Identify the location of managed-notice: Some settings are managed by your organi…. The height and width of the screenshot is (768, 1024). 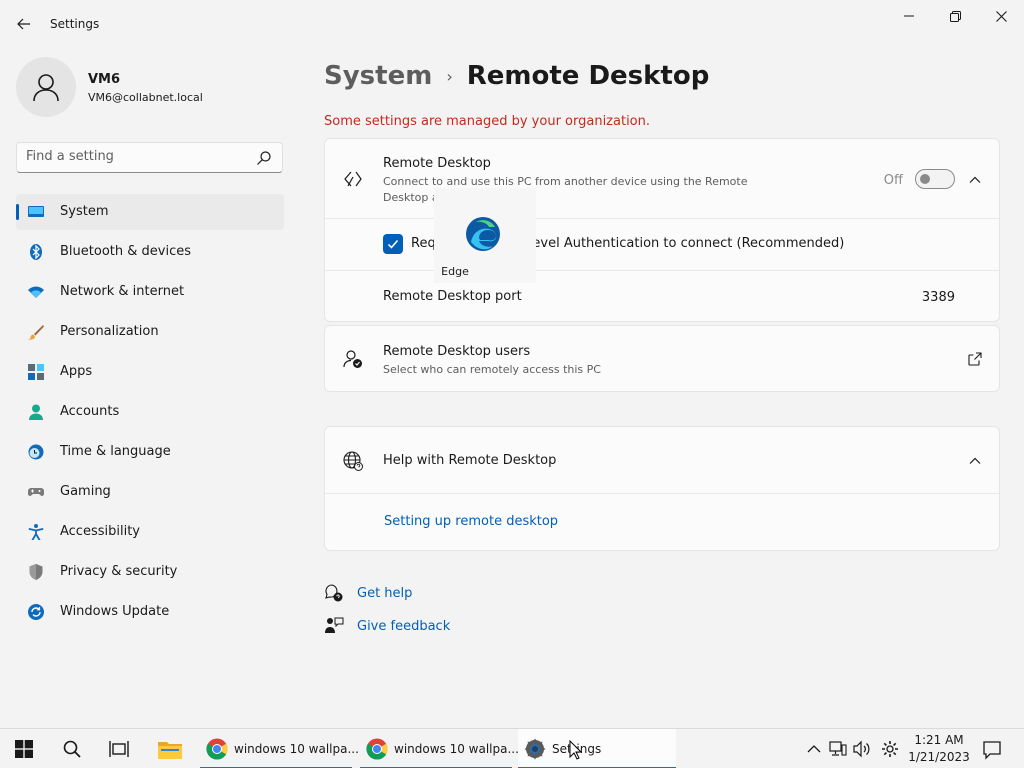
(487, 121).